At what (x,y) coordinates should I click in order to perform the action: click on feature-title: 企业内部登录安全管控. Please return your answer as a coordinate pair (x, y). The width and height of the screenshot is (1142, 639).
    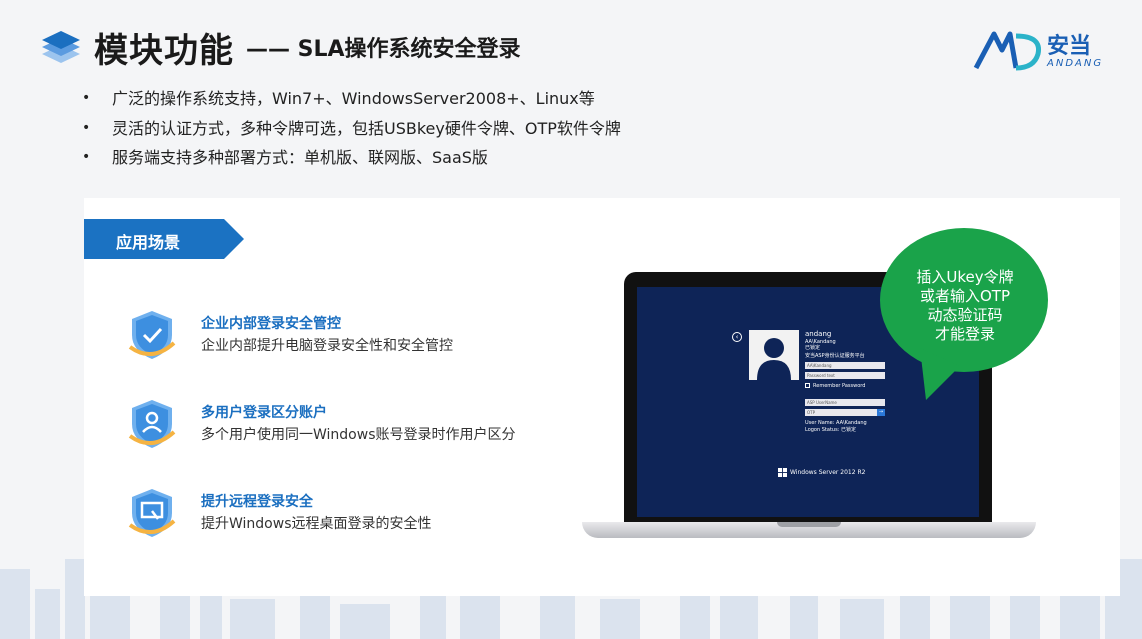
    Looking at the image, I should click on (271, 324).